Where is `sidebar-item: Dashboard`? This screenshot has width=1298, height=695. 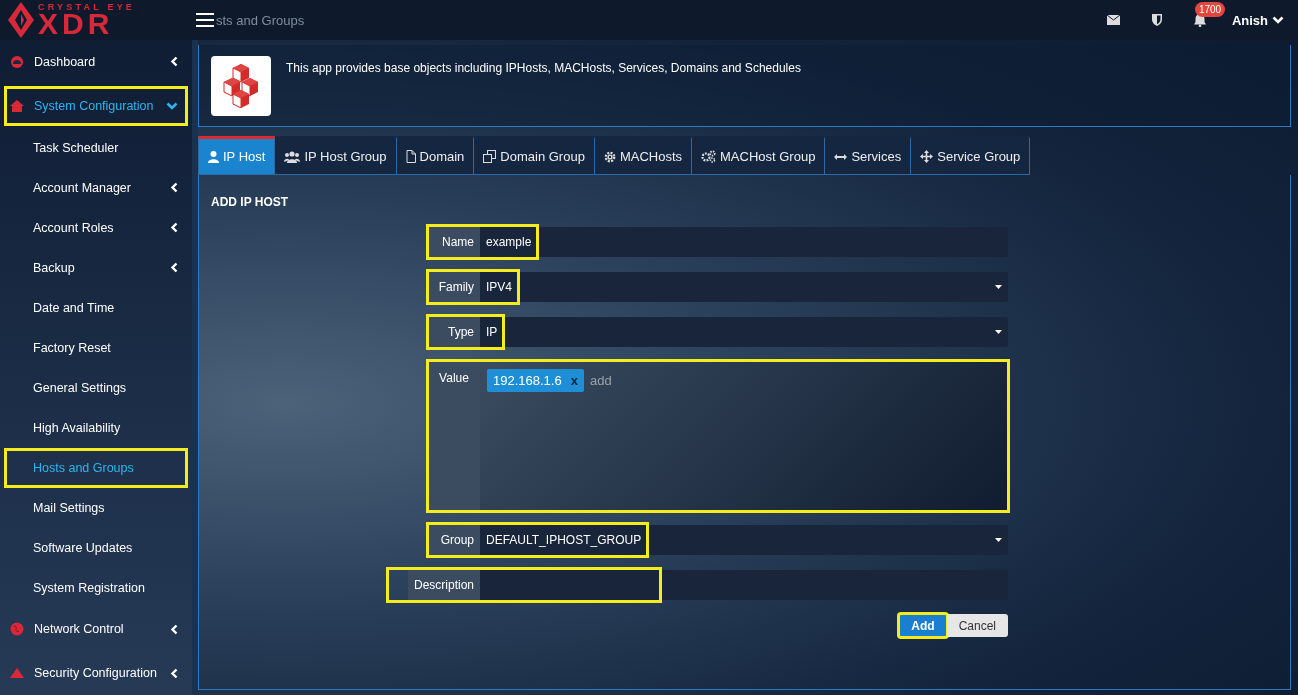
sidebar-item: Dashboard is located at coordinates (96, 62).